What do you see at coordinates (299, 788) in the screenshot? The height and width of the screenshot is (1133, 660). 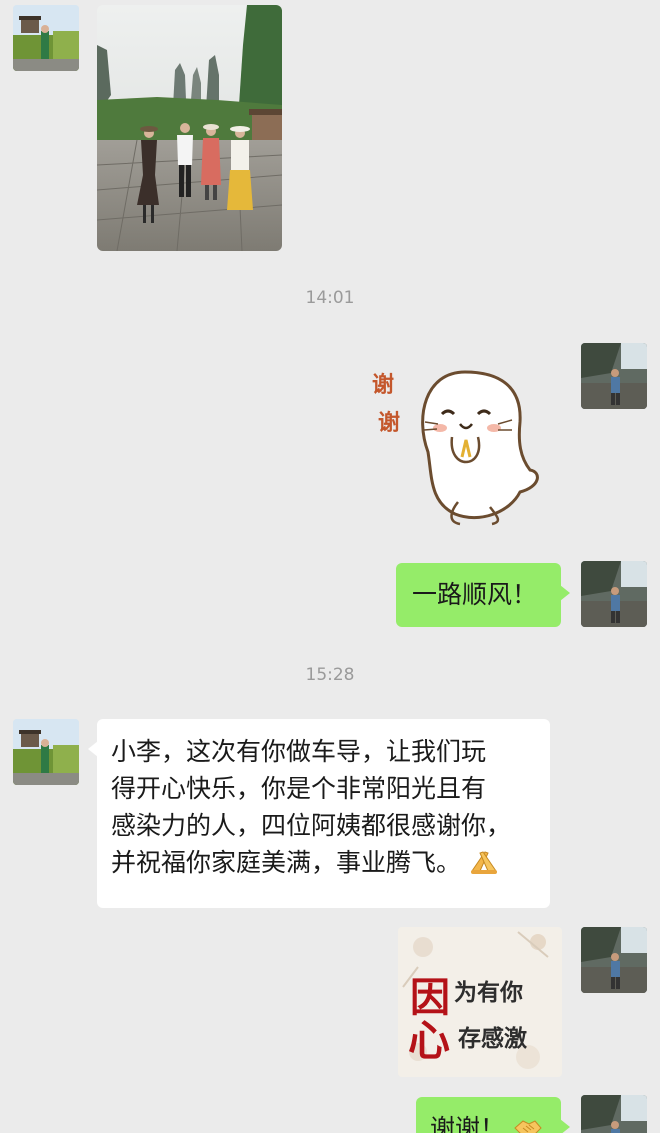 I see `message-line: 得开心快乐，你是个非常阳光且有` at bounding box center [299, 788].